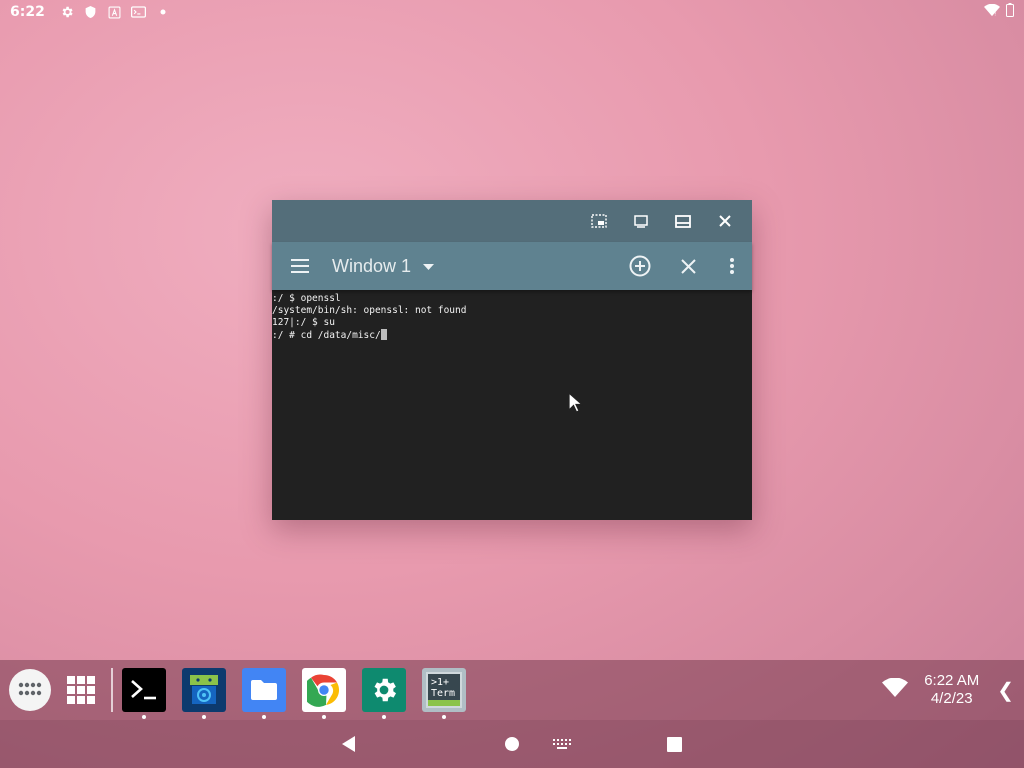 The height and width of the screenshot is (768, 1024). Describe the element at coordinates (992, 12) in the screenshot. I see `wifi-icon: !` at that location.